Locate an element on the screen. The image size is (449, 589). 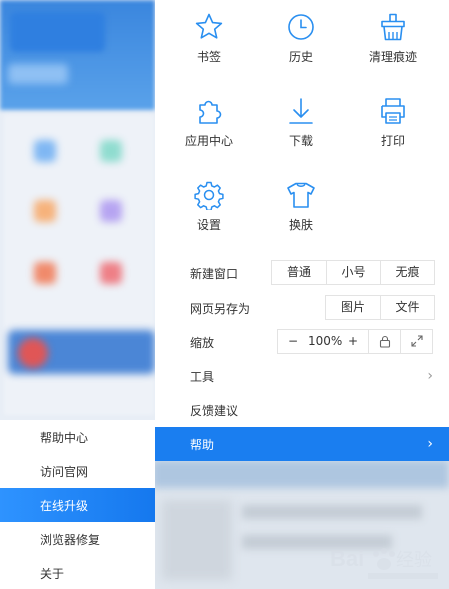
menu-clear-traces: 清理痕迹 is located at coordinates (393, 52).